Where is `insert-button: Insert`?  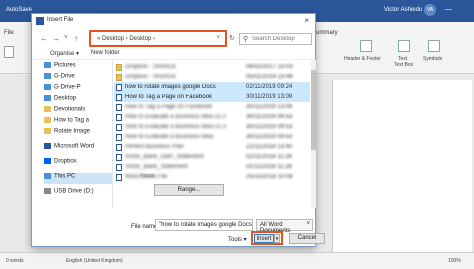 insert-button: Insert is located at coordinates (264, 238).